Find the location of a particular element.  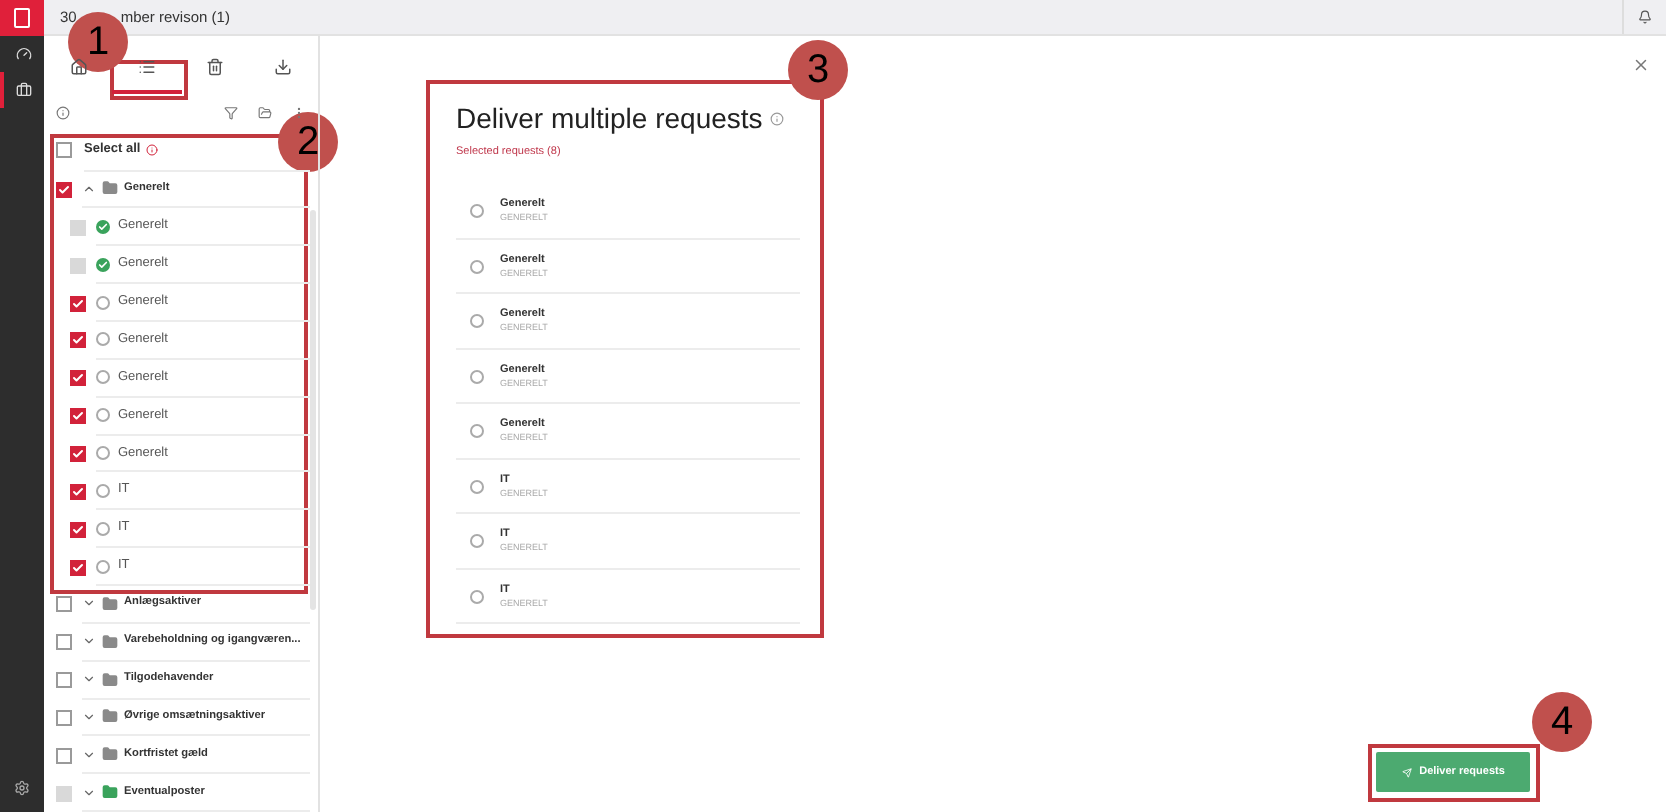

bin-icon is located at coordinates (215, 66).